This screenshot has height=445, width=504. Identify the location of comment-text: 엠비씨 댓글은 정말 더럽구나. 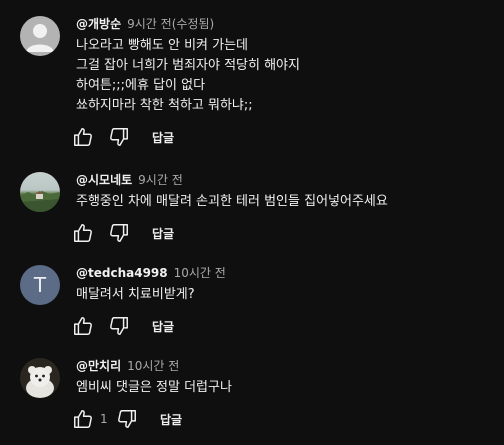
(154, 388).